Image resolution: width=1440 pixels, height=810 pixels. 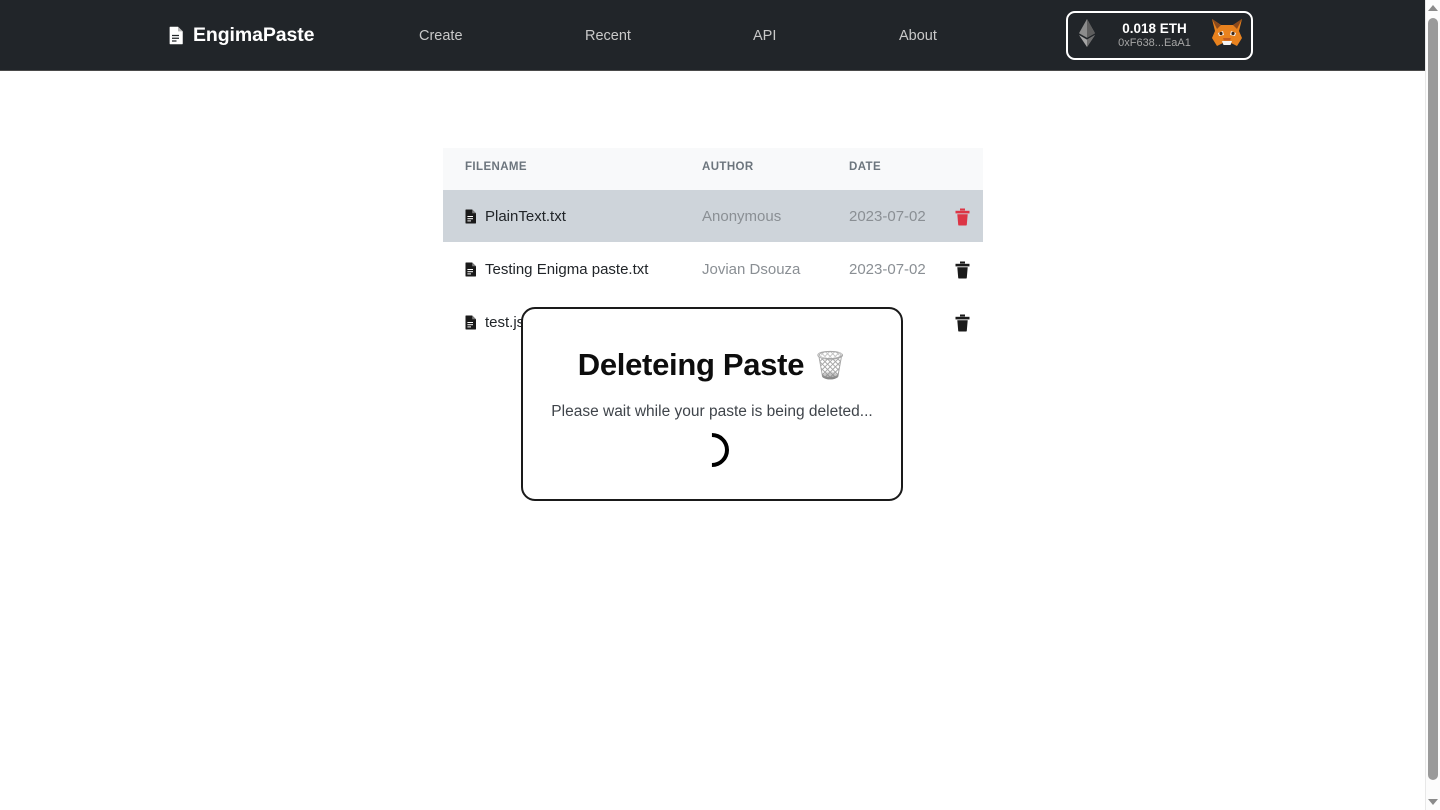 What do you see at coordinates (830, 365) in the screenshot?
I see `wastebasket-emoji-icon: 🗑️` at bounding box center [830, 365].